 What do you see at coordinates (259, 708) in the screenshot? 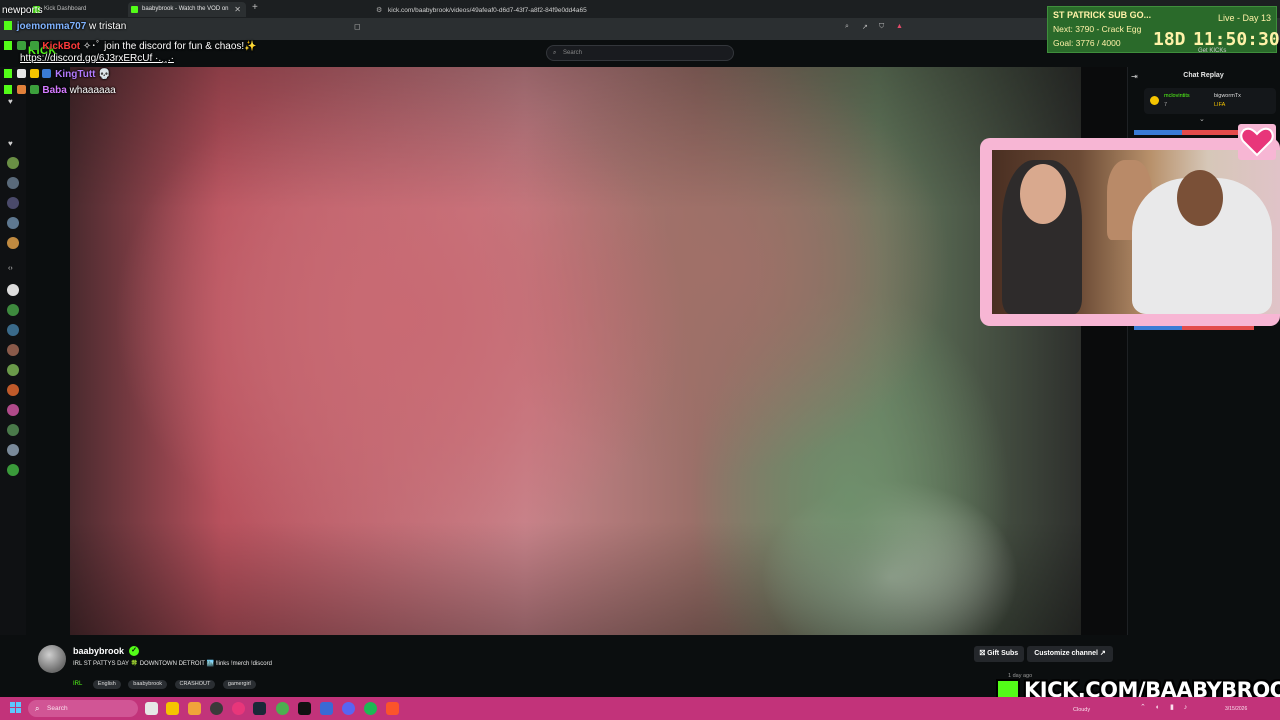
I see `steam-icon` at bounding box center [259, 708].